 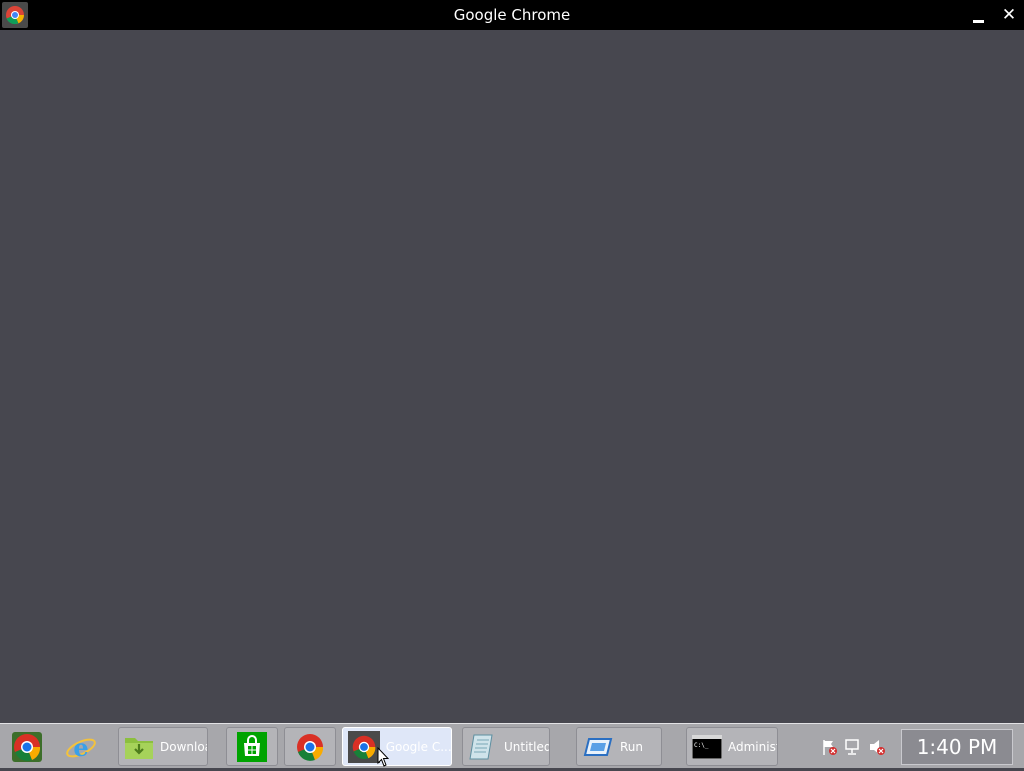 I want to click on system-tray, so click(x=853, y=747).